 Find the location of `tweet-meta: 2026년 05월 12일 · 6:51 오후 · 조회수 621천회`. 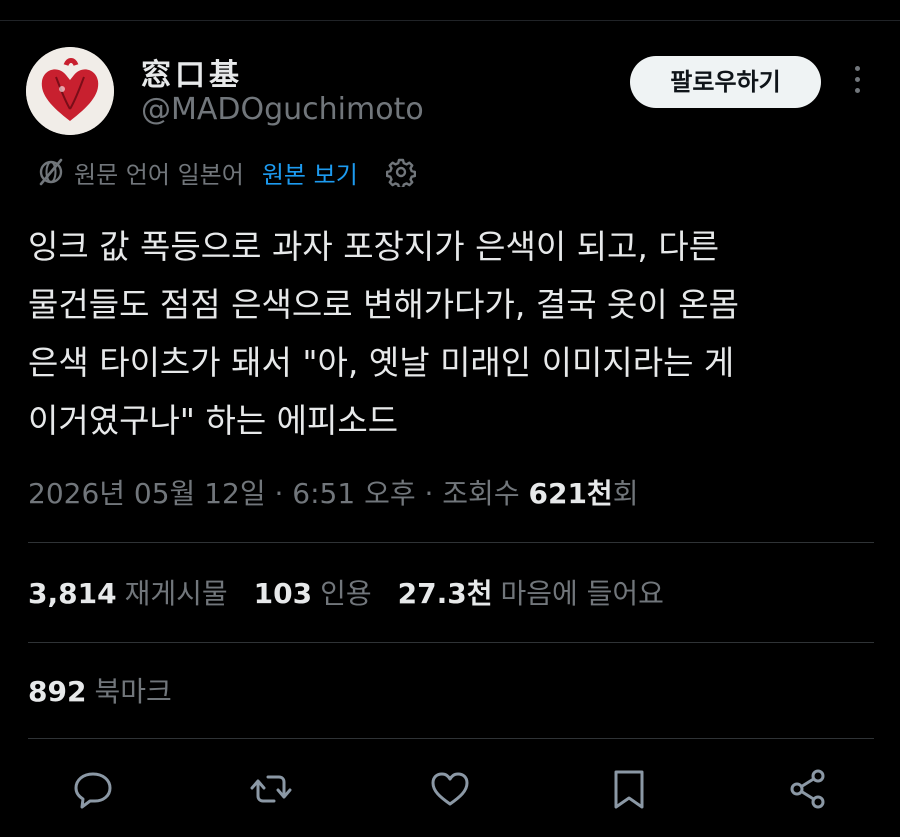

tweet-meta: 2026년 05월 12일 · 6:51 오후 · 조회수 621천회 is located at coordinates (333, 492).